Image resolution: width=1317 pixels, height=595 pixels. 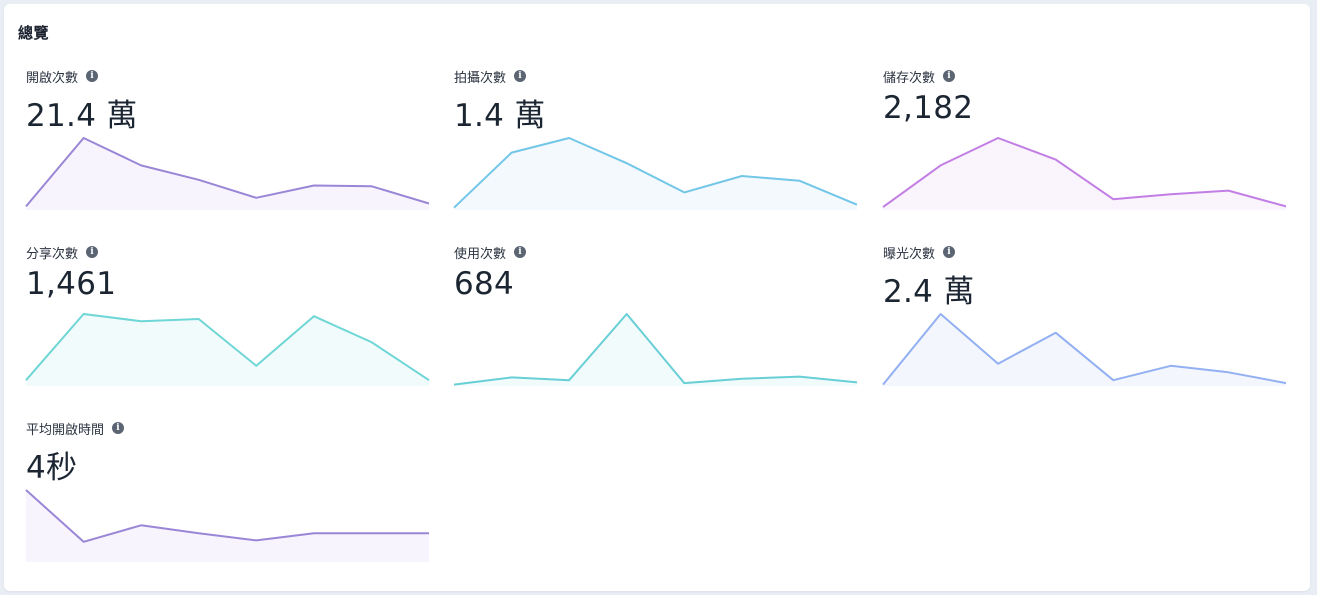 What do you see at coordinates (52, 254) in the screenshot?
I see `card-label: 分享次數` at bounding box center [52, 254].